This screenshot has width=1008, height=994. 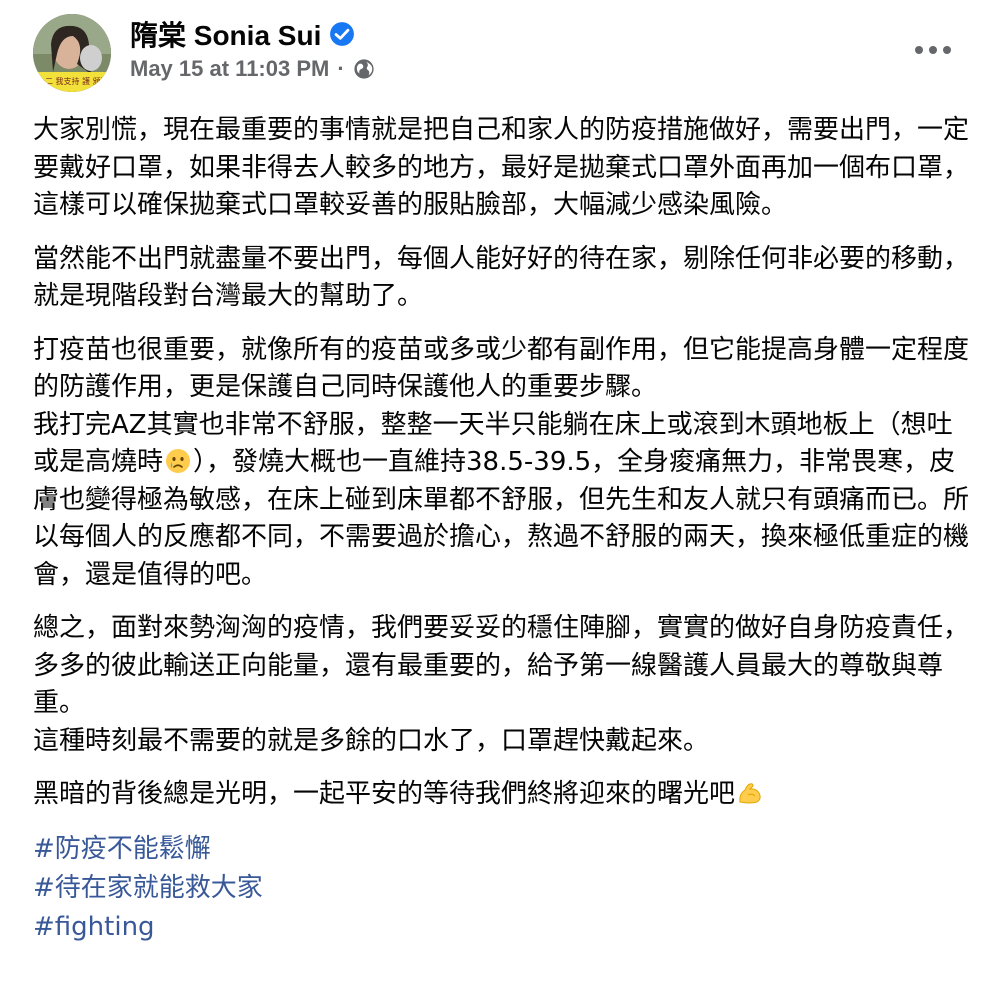 What do you see at coordinates (74, 81) in the screenshot?
I see `avatar-sign-text: 十二 我支持 護 頒獲 不` at bounding box center [74, 81].